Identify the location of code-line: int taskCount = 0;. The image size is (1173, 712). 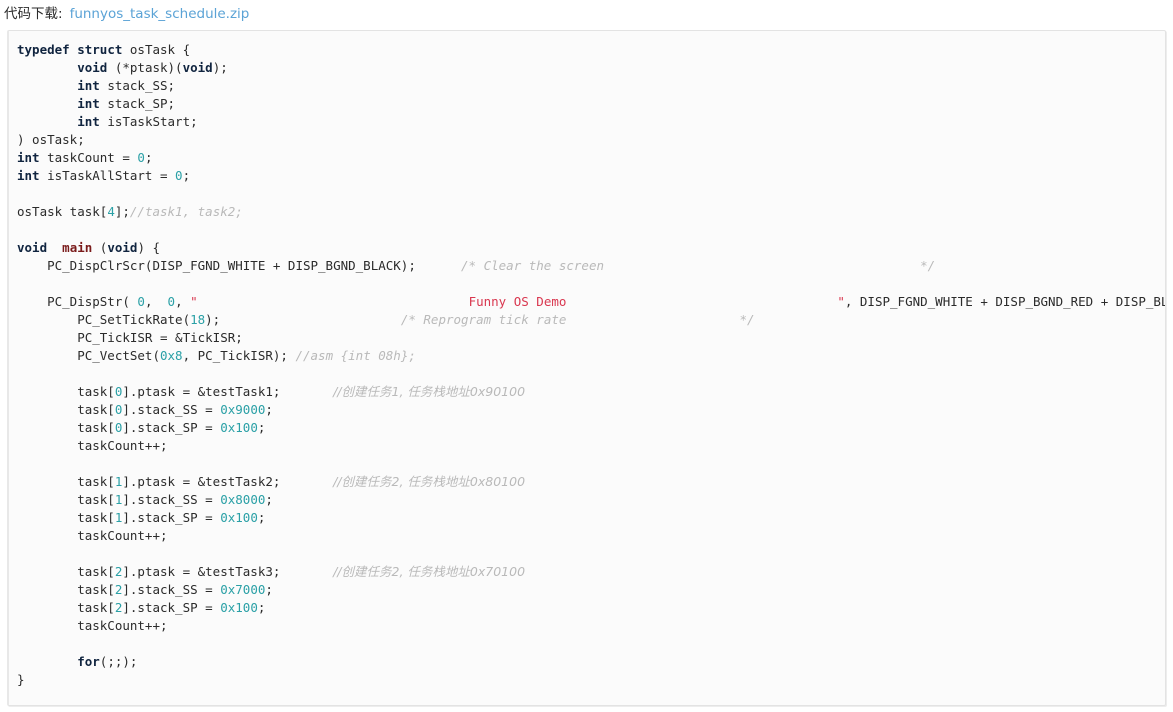
(84, 157).